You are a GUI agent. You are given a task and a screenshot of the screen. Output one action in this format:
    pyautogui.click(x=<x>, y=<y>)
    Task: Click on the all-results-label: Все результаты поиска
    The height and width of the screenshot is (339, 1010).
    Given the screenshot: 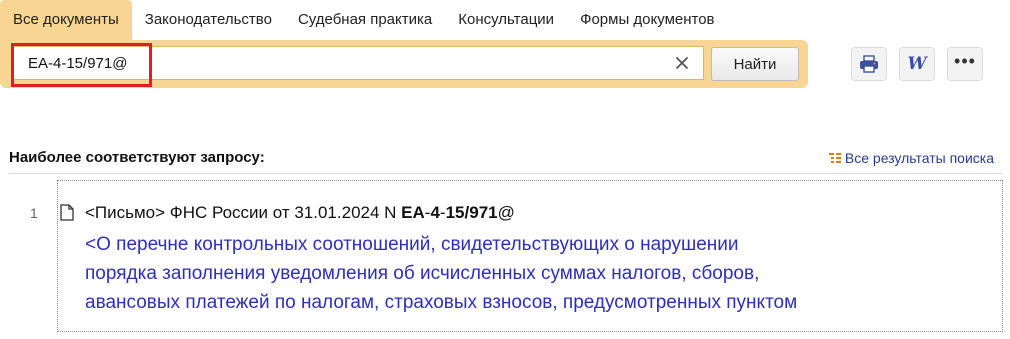 What is the action you would take?
    pyautogui.click(x=919, y=158)
    